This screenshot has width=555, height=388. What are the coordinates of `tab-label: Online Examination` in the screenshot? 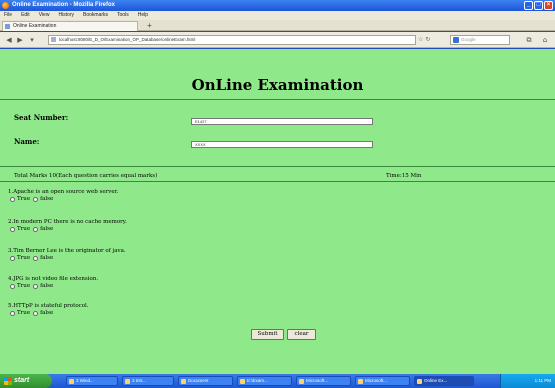 It's located at (35, 26).